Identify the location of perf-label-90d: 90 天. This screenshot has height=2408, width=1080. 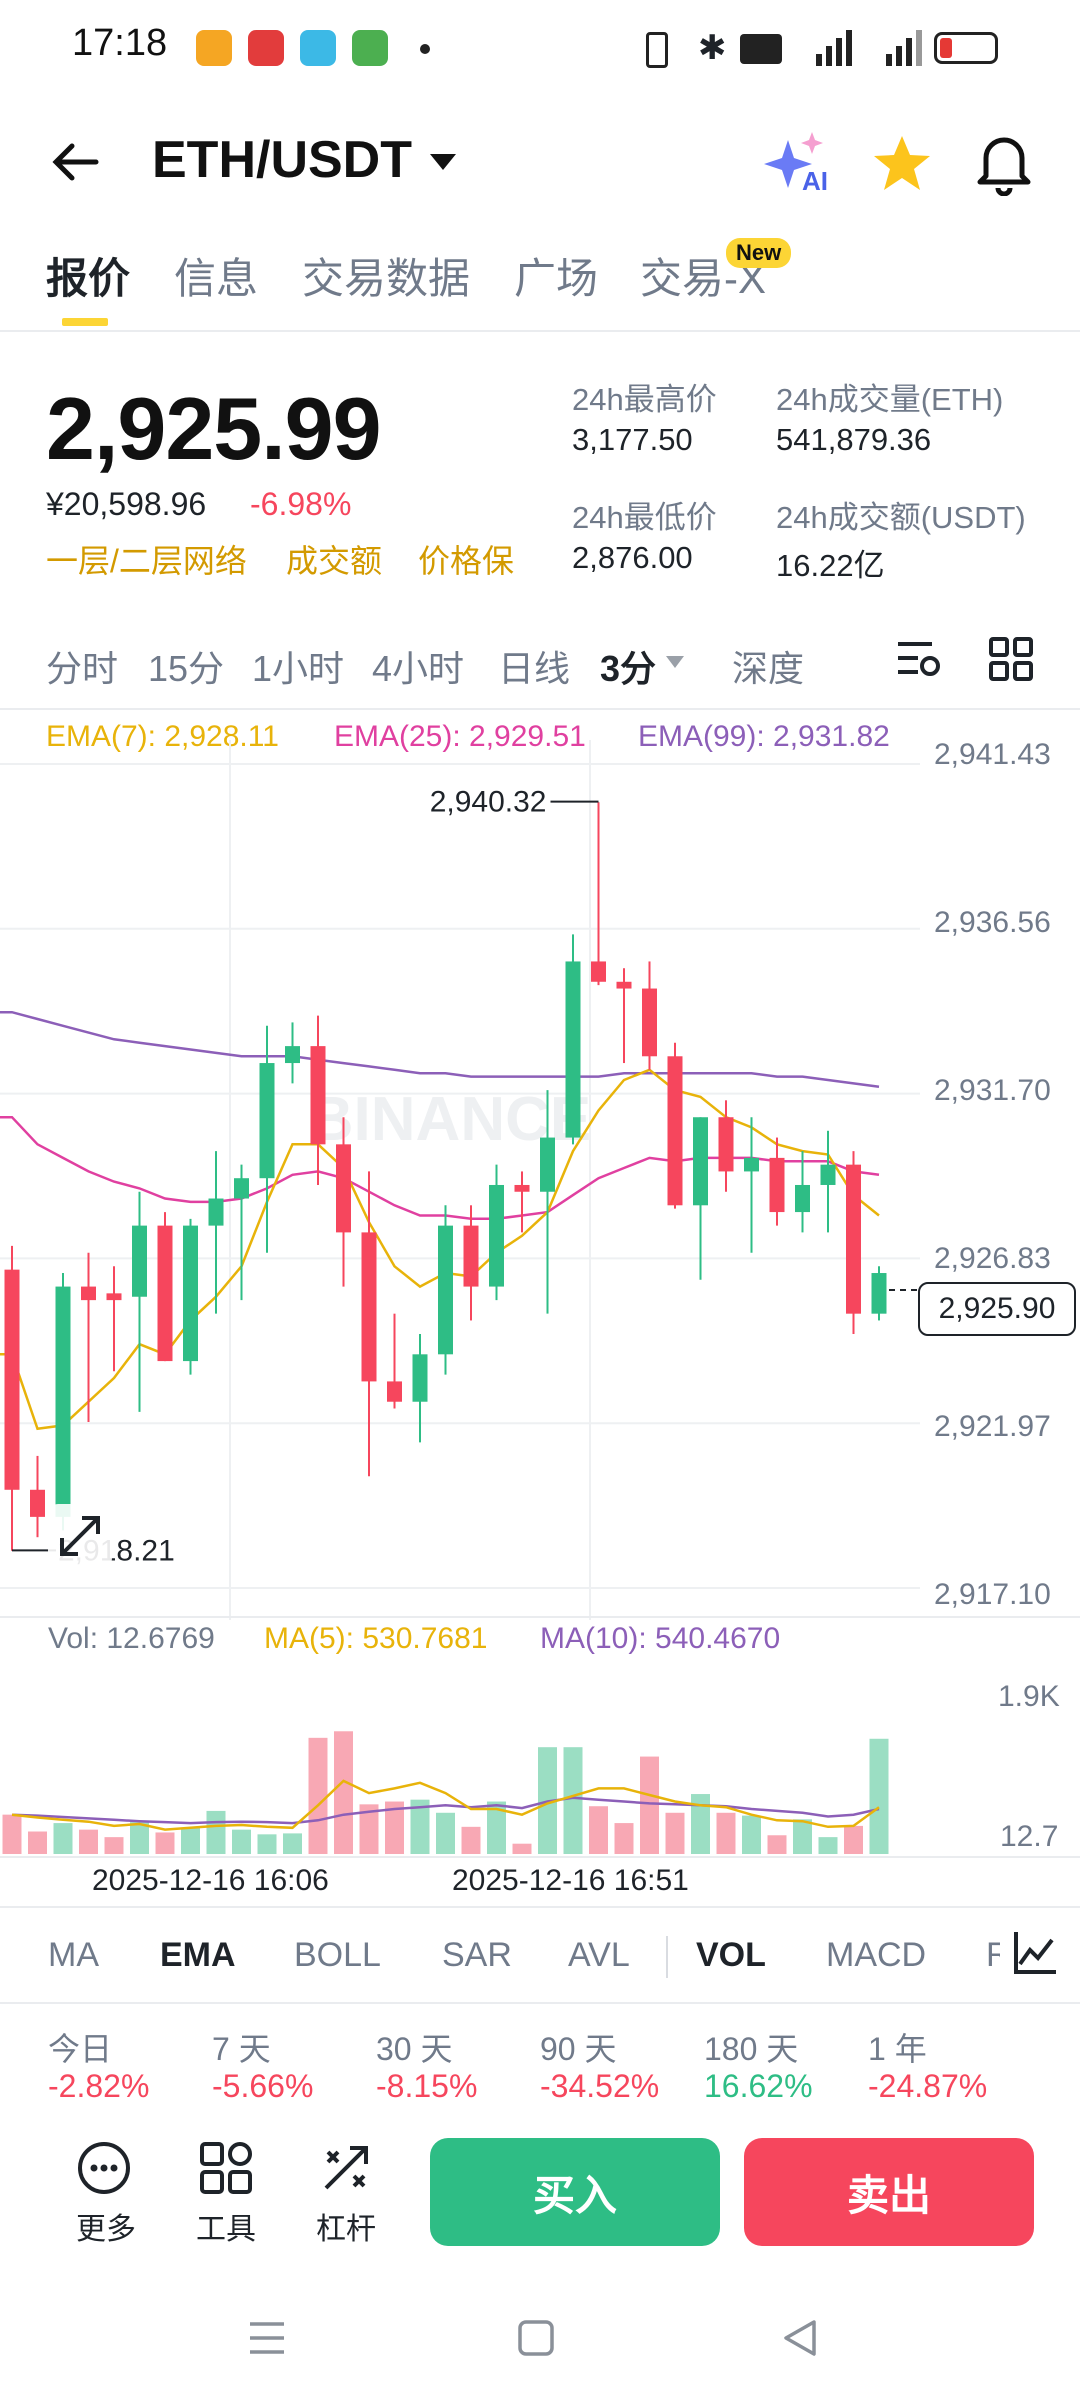
(578, 2049).